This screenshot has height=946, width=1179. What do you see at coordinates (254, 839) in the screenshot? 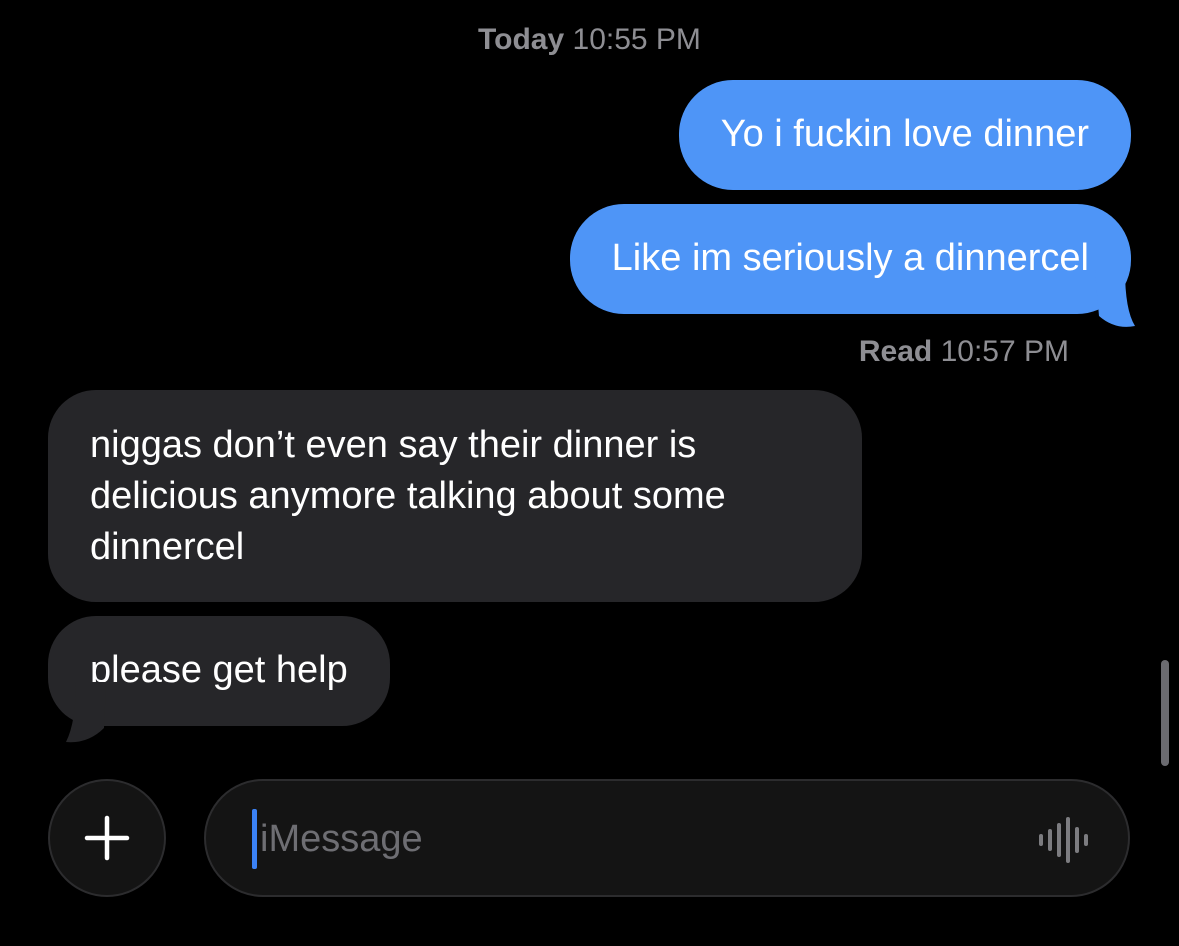
I see `text-caret` at bounding box center [254, 839].